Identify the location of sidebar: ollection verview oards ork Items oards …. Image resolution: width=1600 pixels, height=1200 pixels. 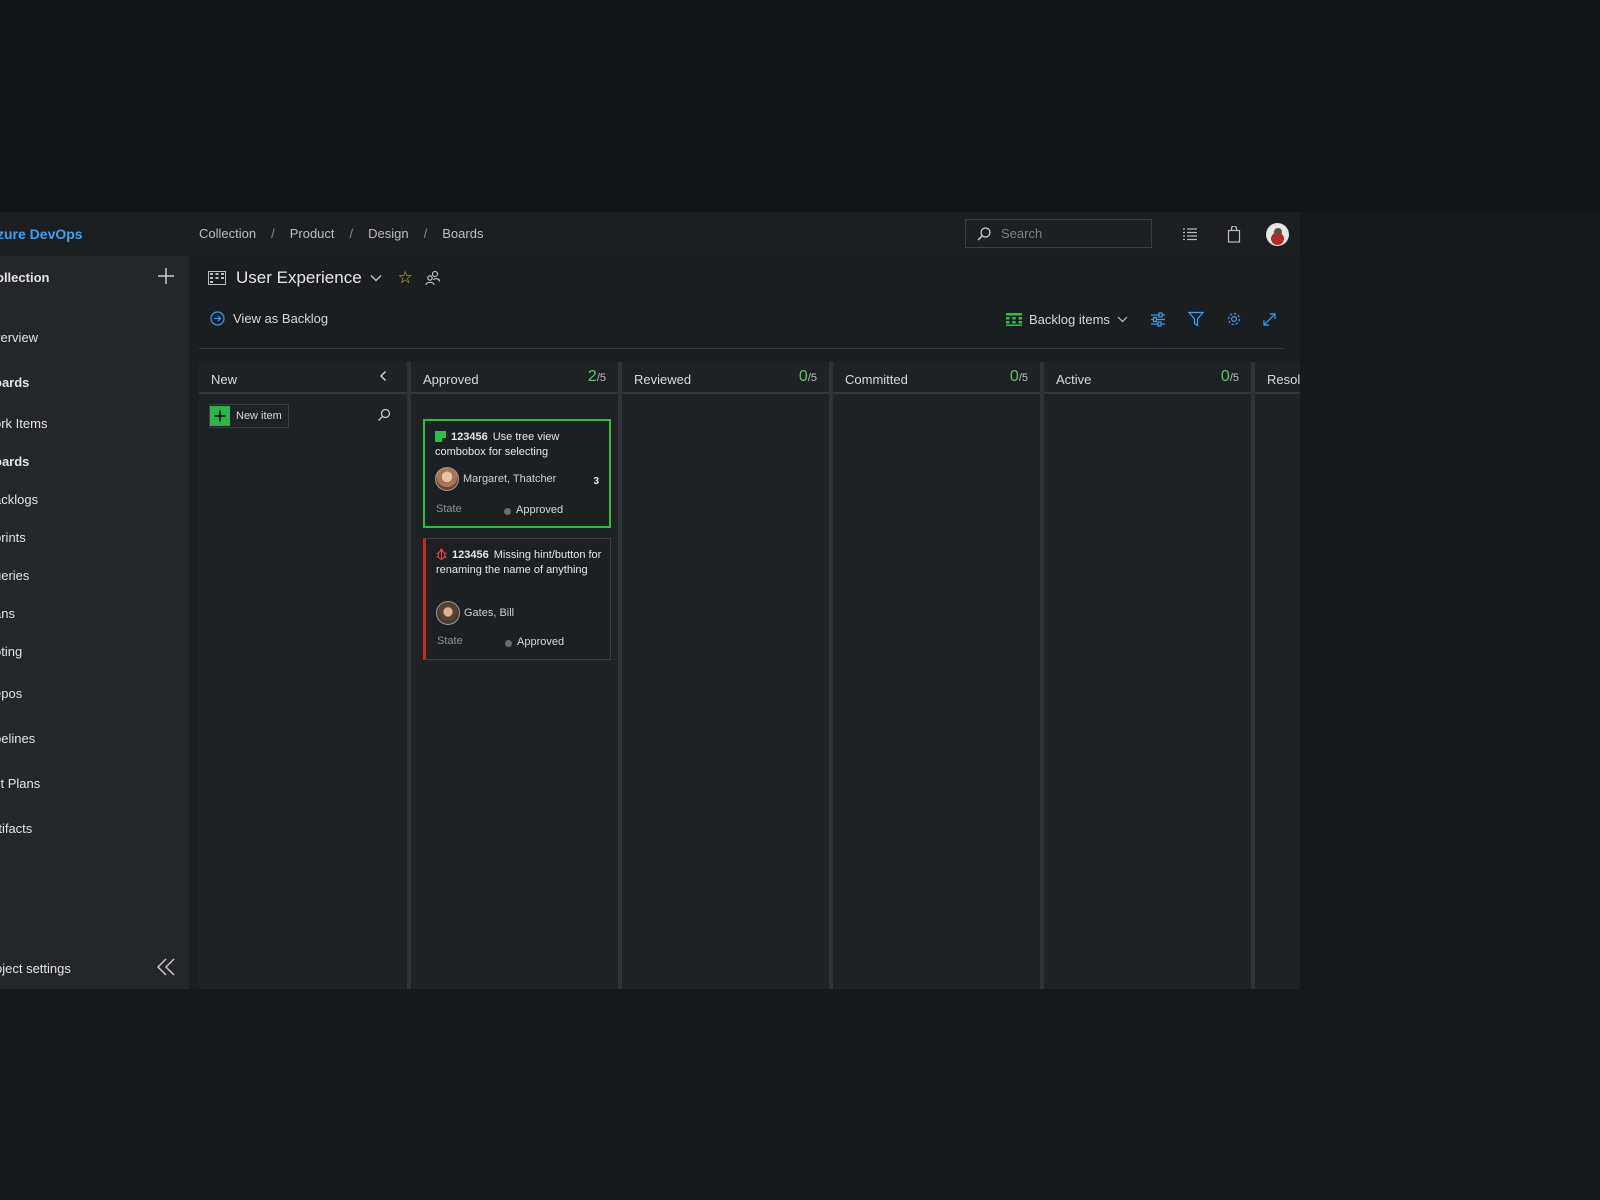
(94, 622).